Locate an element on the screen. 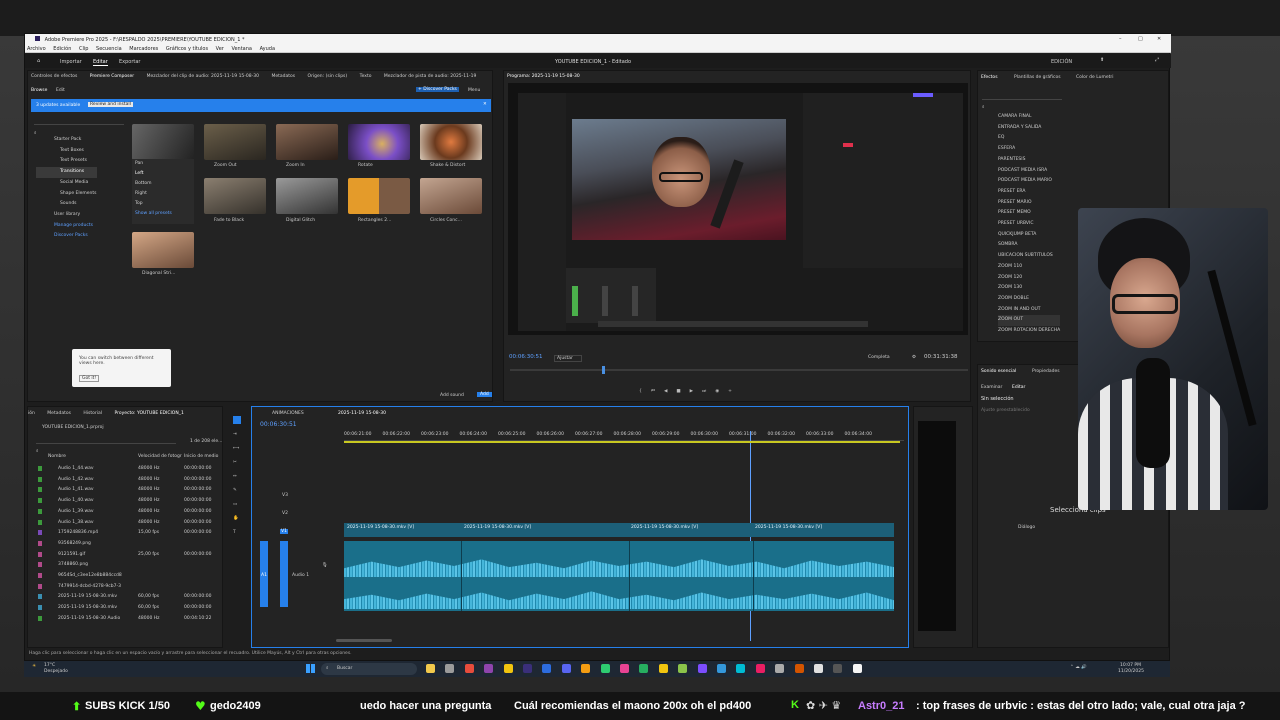 The width and height of the screenshot is (1280, 720). tab-browse: Browse is located at coordinates (39, 90).